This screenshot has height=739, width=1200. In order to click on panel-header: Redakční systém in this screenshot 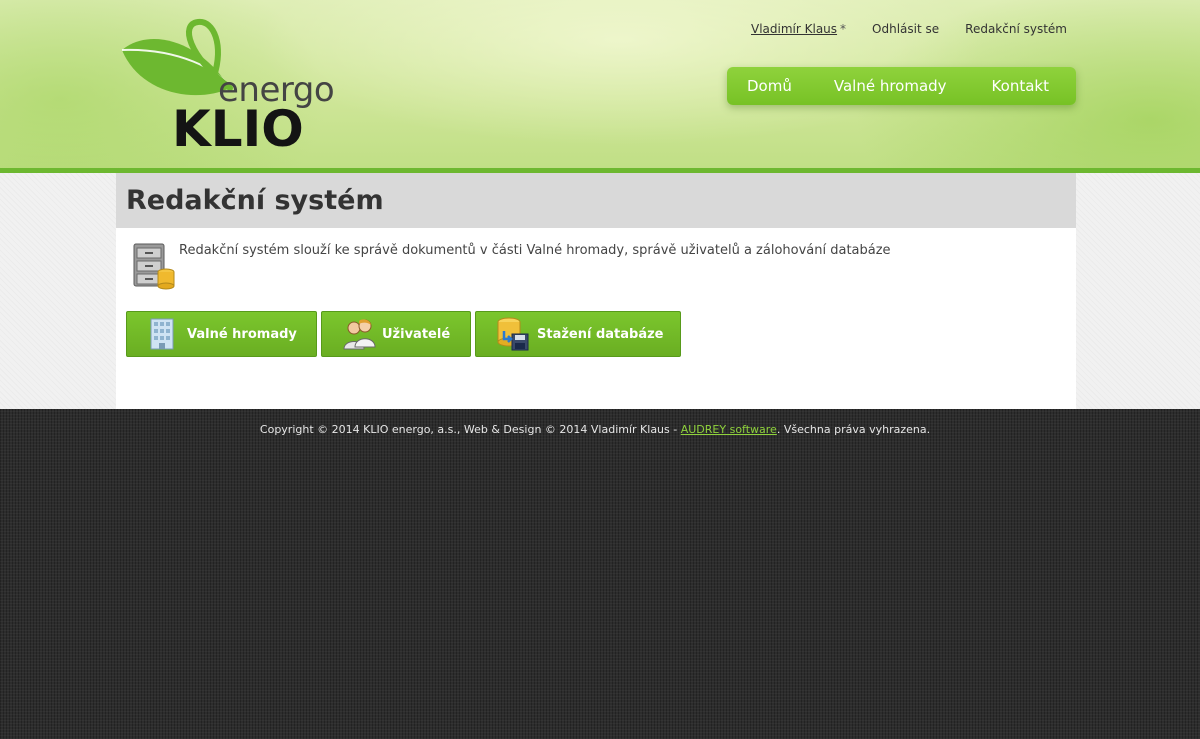, I will do `click(596, 200)`.